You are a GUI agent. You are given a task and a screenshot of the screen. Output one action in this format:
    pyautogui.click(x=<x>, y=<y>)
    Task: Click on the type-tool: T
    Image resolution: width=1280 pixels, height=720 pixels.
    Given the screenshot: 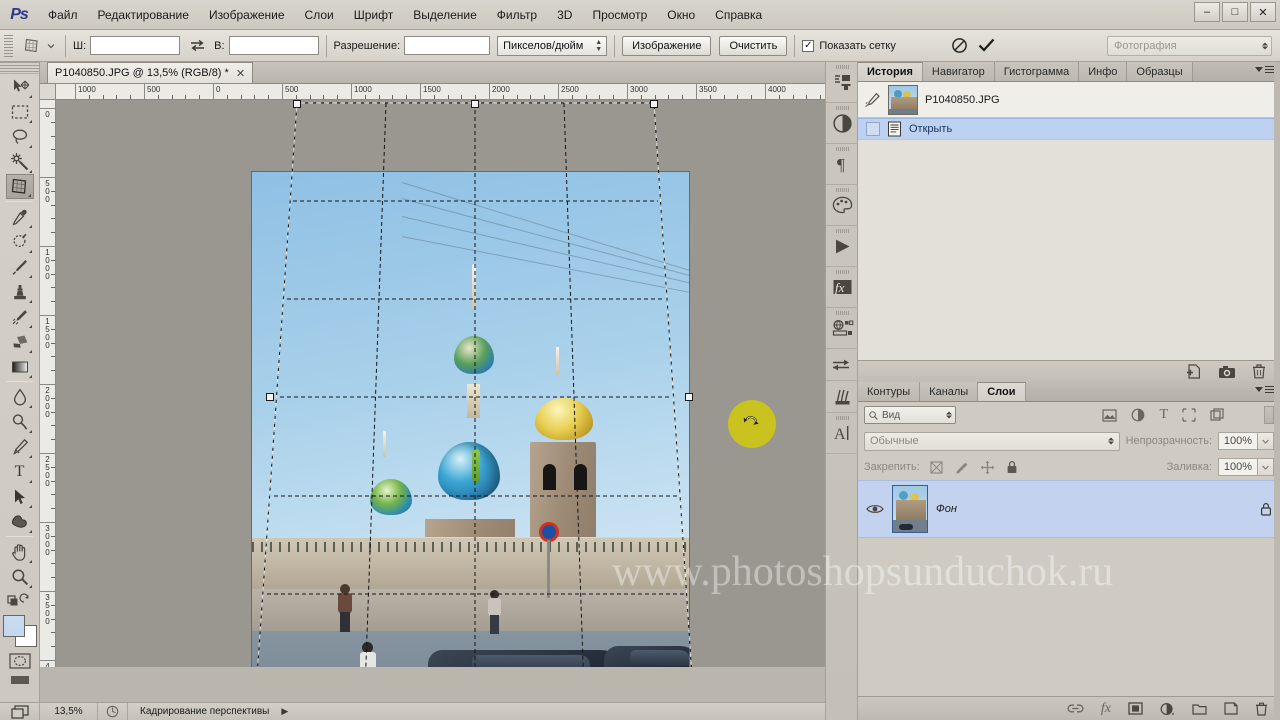 What is the action you would take?
    pyautogui.click(x=20, y=471)
    